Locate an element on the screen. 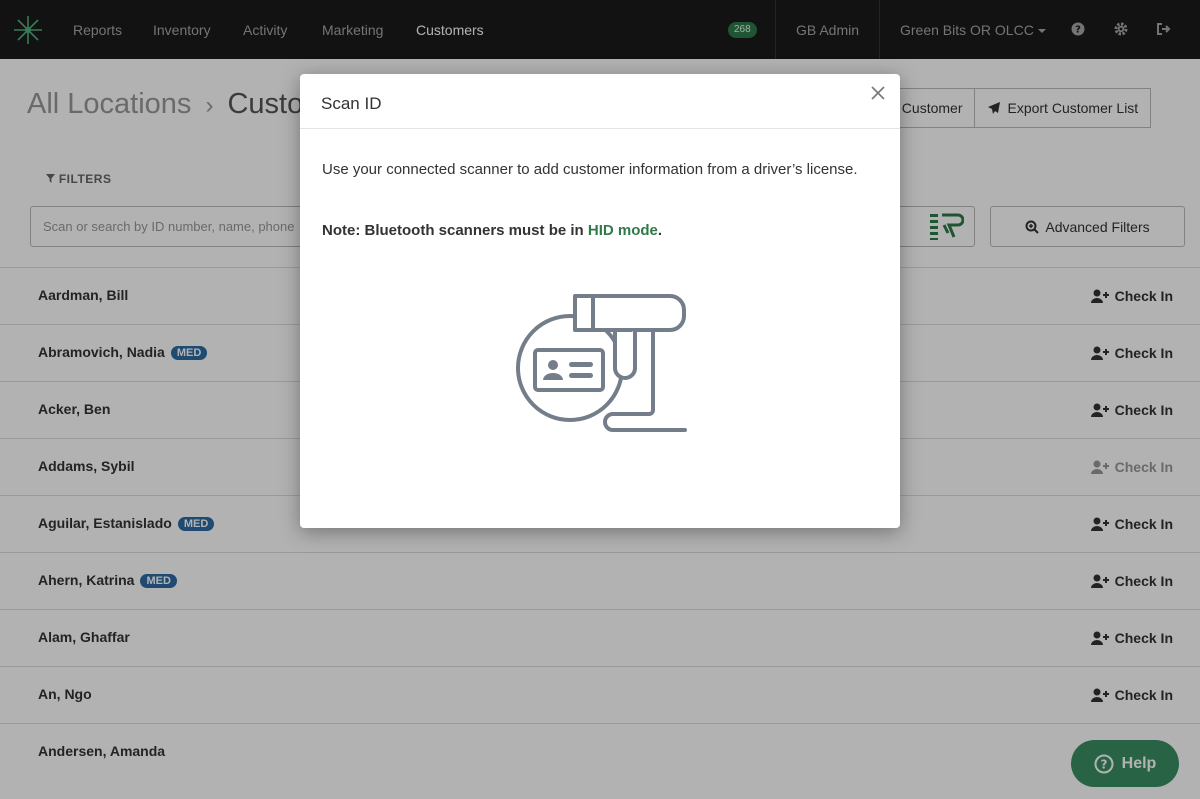  note-suffix: . is located at coordinates (660, 230).